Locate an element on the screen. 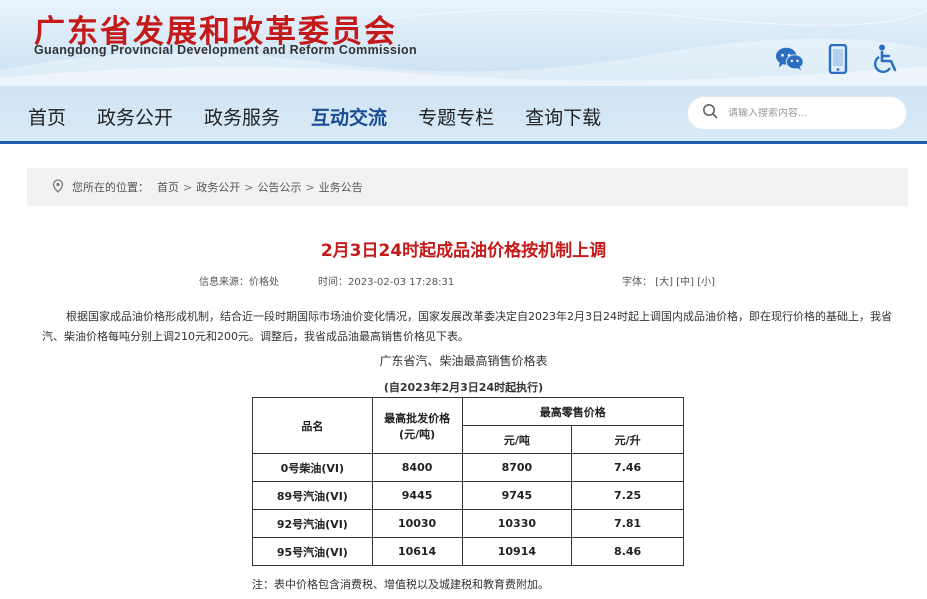 The height and width of the screenshot is (599, 927). mobile-icon is located at coordinates (838, 59).